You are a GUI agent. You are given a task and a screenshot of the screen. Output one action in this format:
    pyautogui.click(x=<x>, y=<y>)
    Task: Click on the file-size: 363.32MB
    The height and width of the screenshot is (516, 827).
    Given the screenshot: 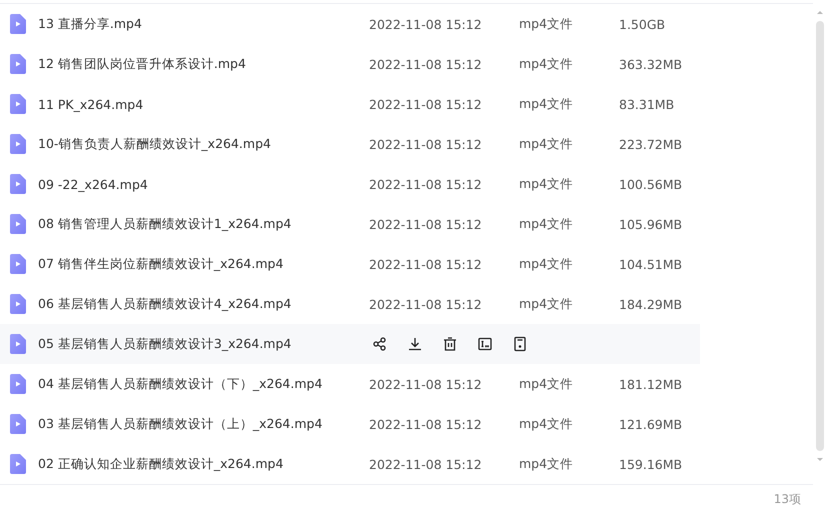 What is the action you would take?
    pyautogui.click(x=650, y=64)
    